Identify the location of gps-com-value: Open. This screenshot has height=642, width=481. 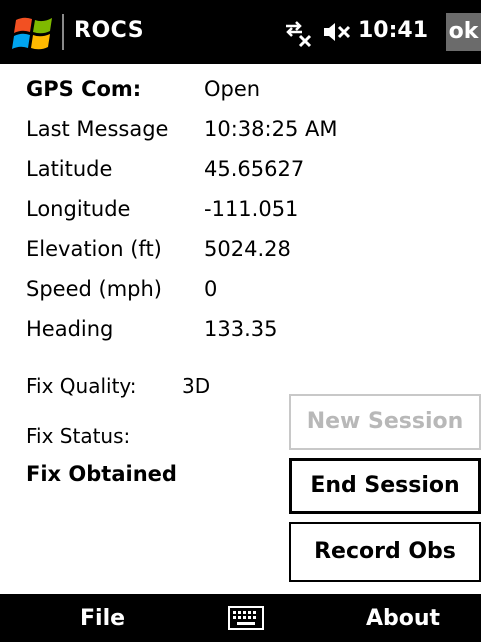
(232, 89).